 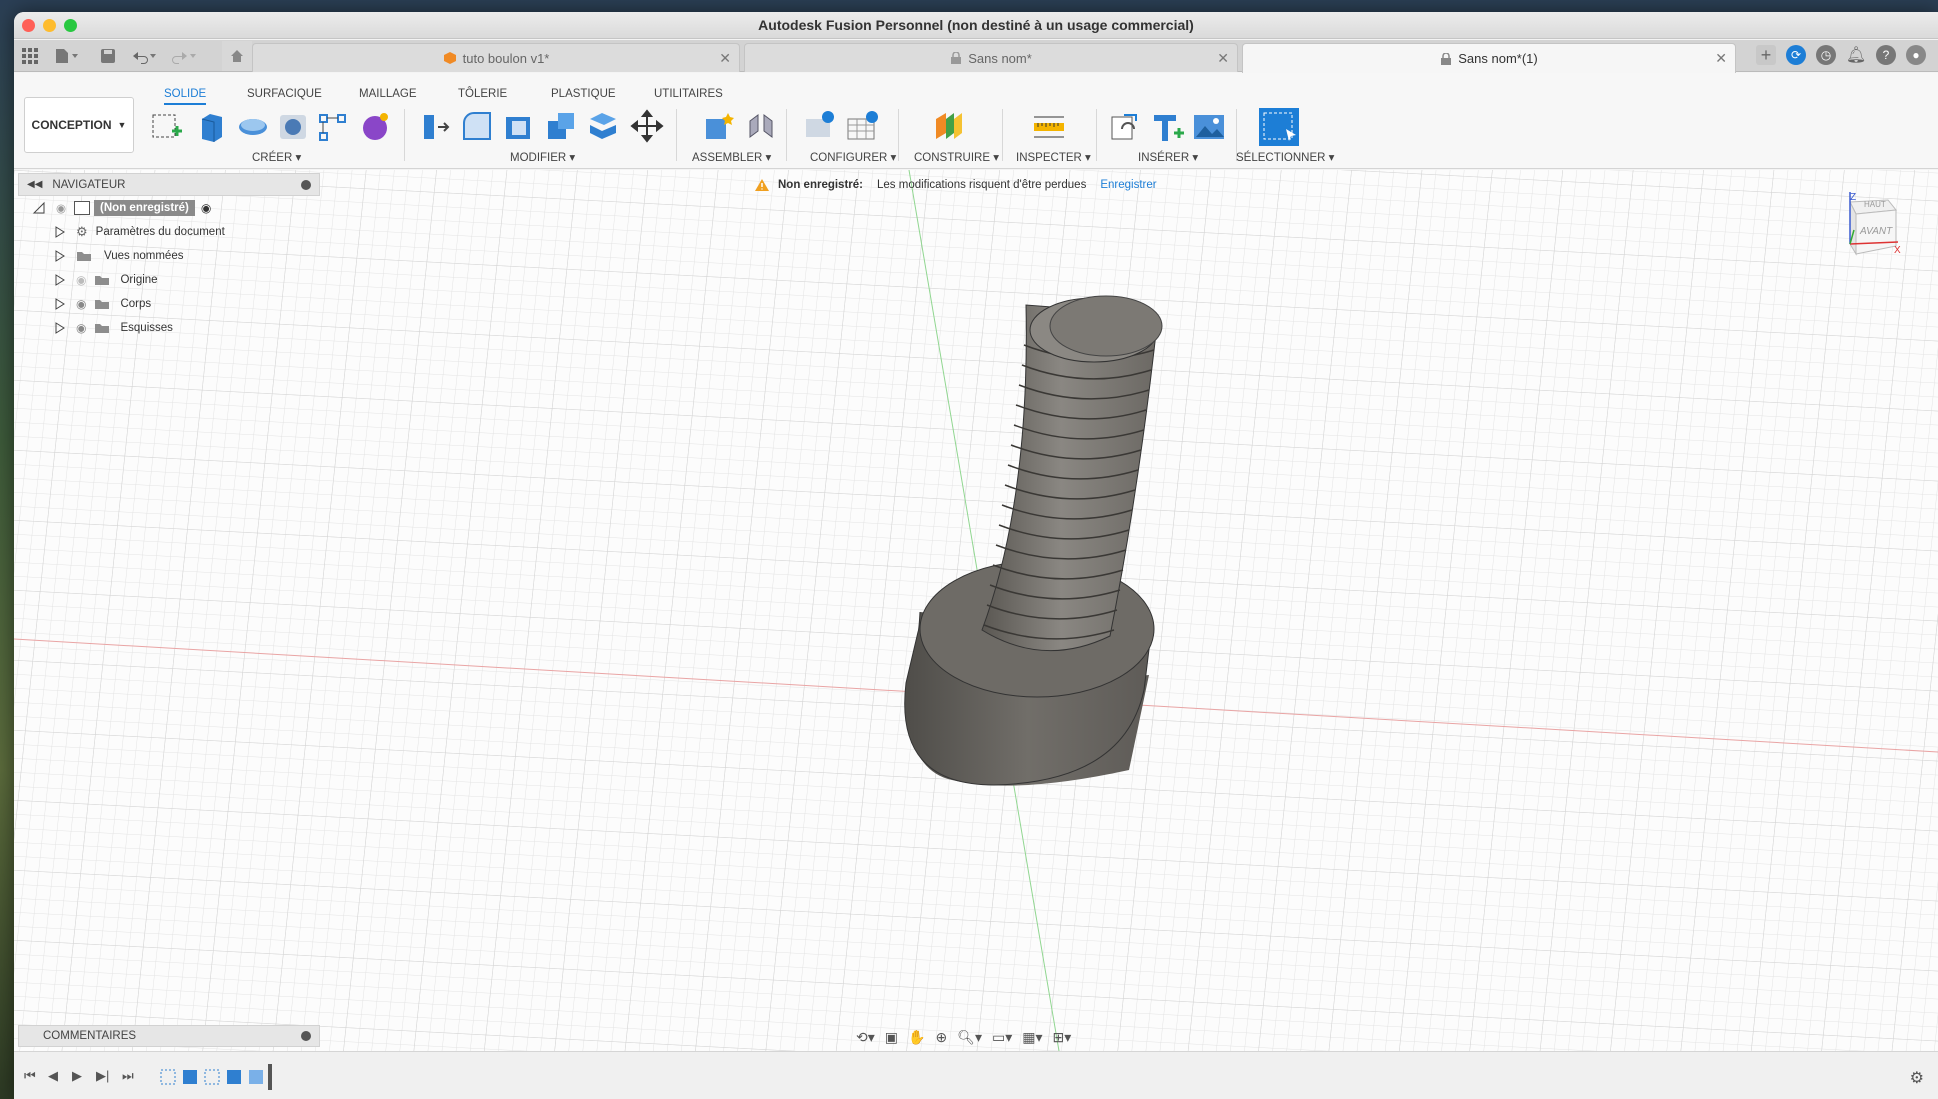 I want to click on tree-item-vues-nommees: Vues nommées, so click(x=169, y=256).